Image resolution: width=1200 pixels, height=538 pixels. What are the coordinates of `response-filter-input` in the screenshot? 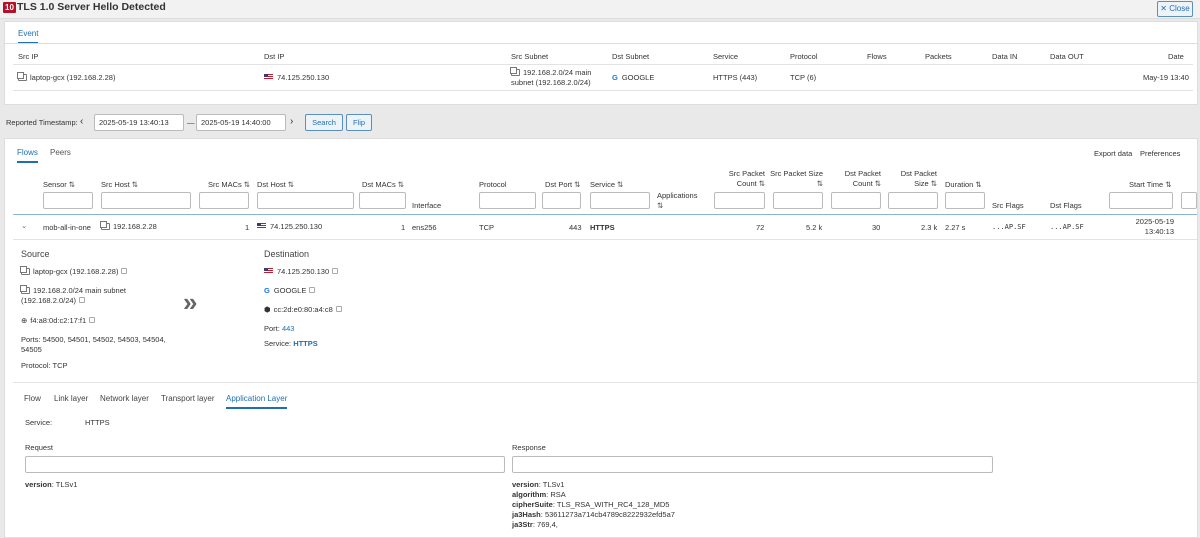 It's located at (752, 464).